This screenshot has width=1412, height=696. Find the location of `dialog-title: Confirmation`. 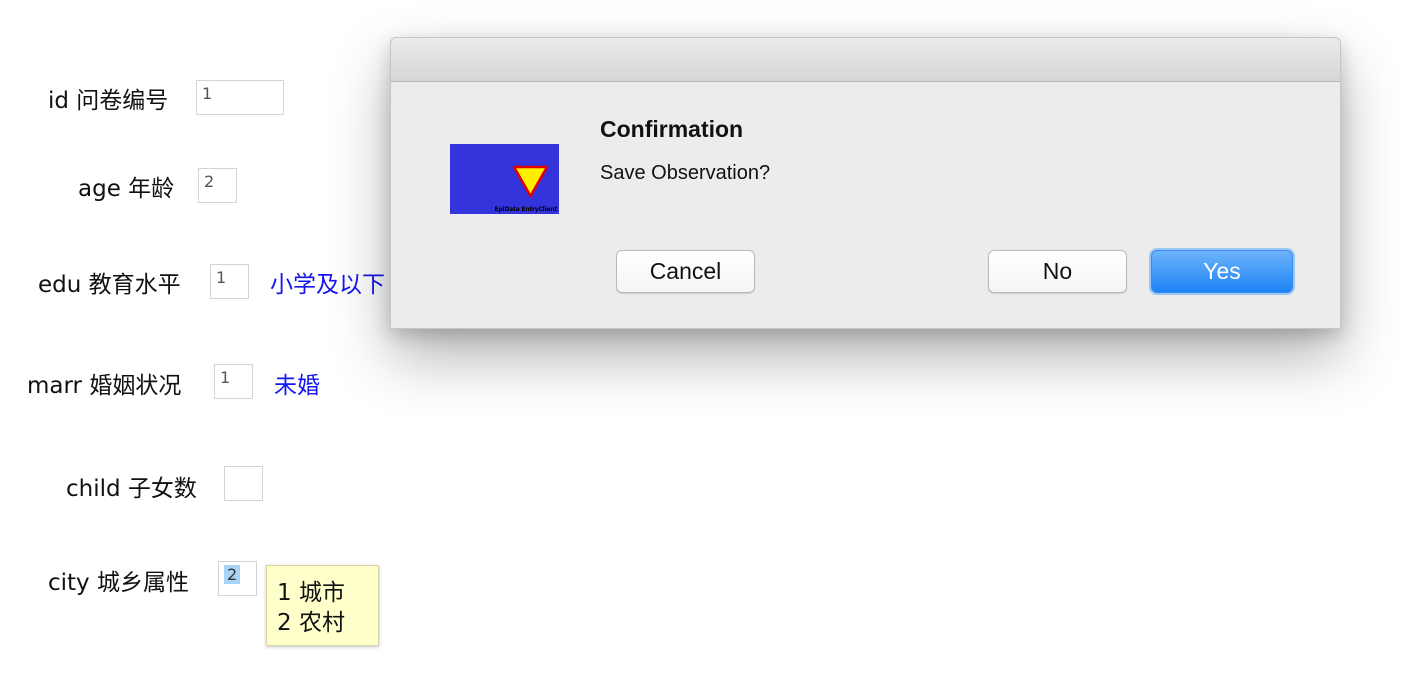

dialog-title: Confirmation is located at coordinates (672, 129).